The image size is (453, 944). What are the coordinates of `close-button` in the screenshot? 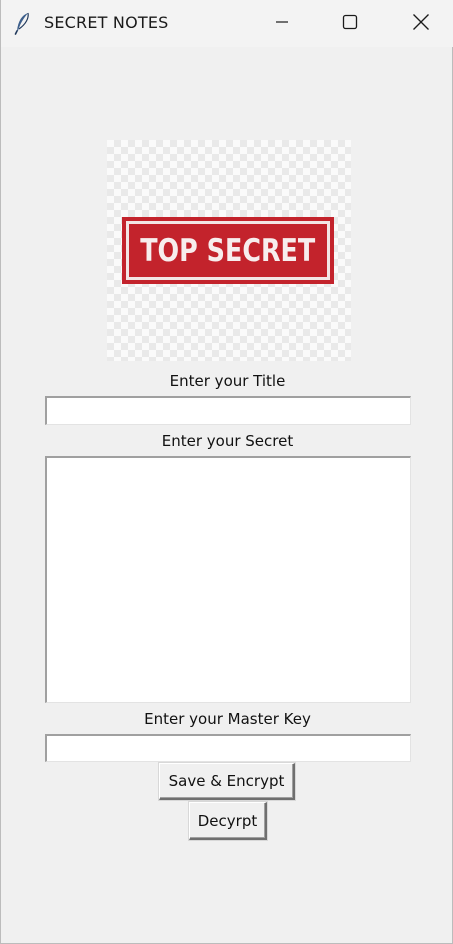 It's located at (421, 23).